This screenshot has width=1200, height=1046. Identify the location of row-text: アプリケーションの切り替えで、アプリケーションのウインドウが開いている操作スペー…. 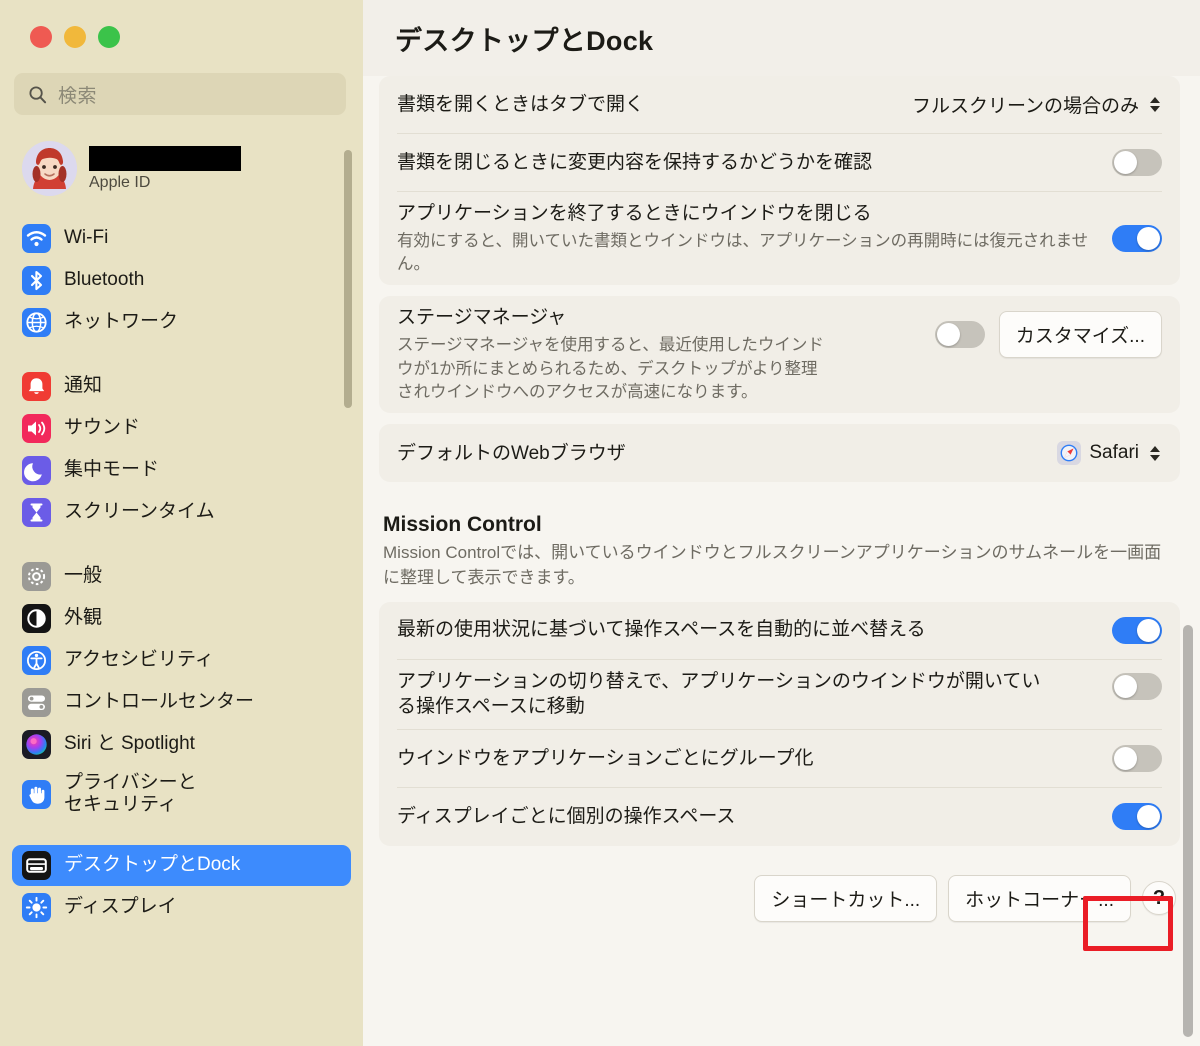
(754, 694).